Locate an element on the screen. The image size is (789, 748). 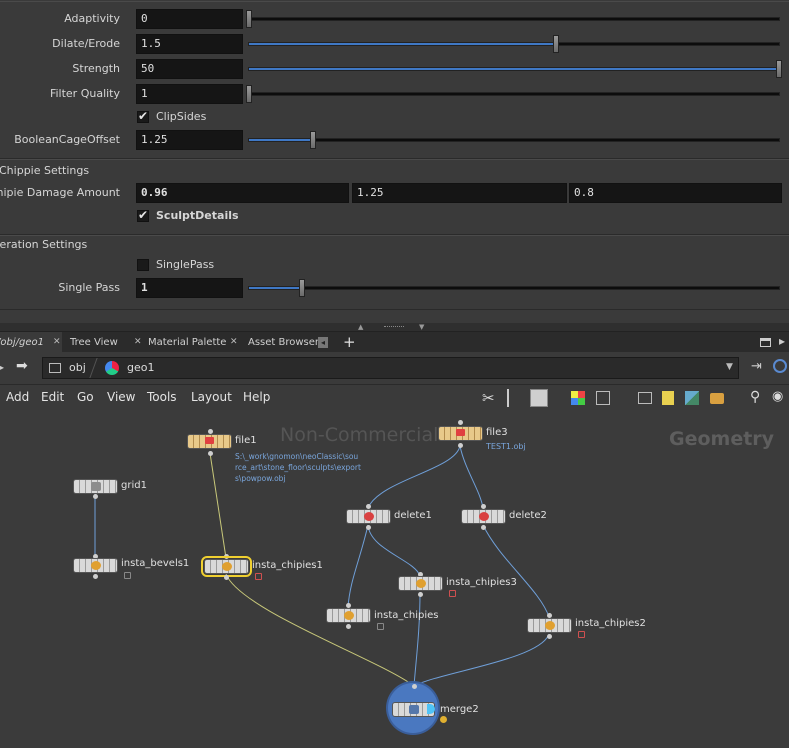
iteration-settings-heading: Iteration Settings is located at coordinates (43, 244).